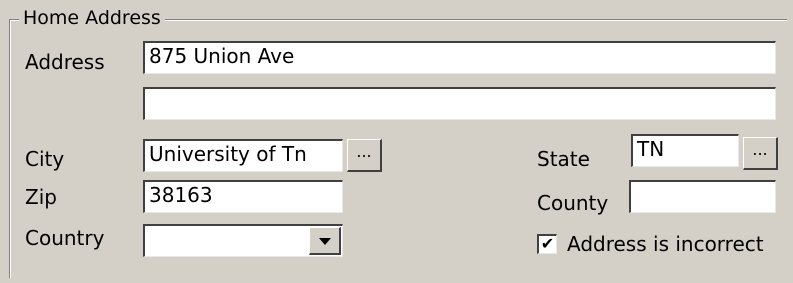  Describe the element at coordinates (41, 197) in the screenshot. I see `zip-label: Zip` at that location.